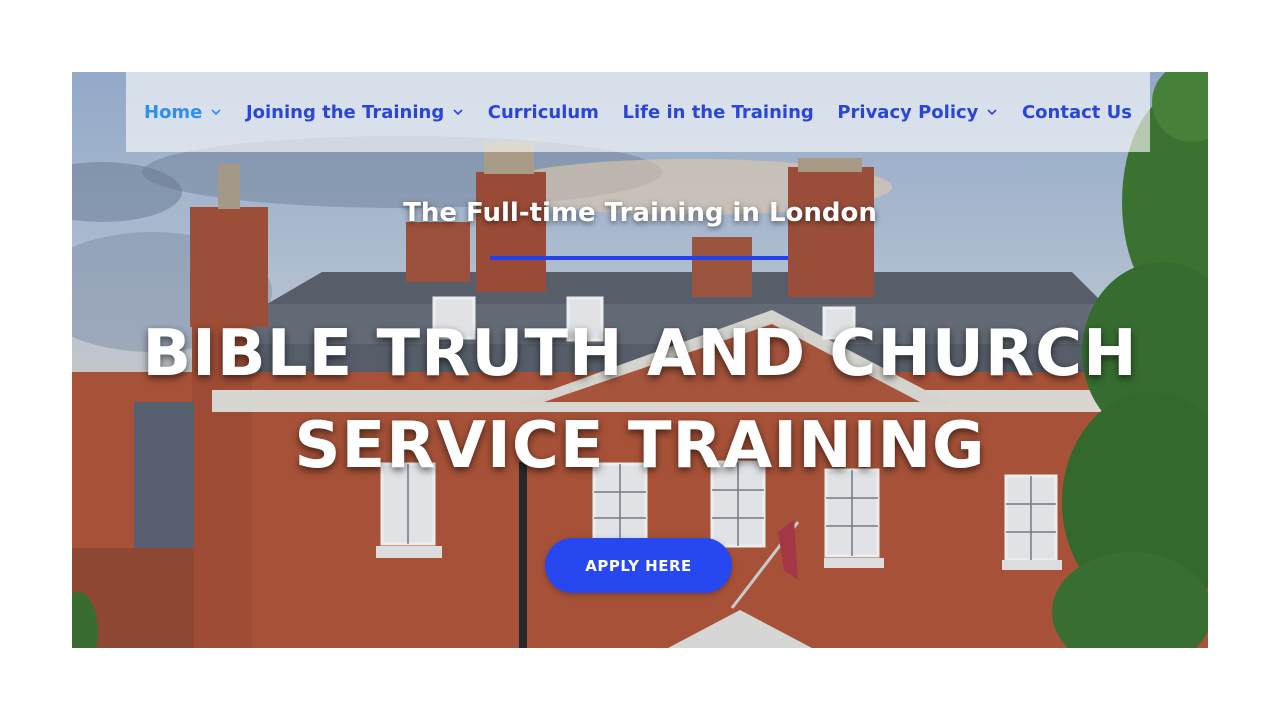 This screenshot has width=1280, height=720. Describe the element at coordinates (173, 112) in the screenshot. I see `nav-item-label: Home` at that location.